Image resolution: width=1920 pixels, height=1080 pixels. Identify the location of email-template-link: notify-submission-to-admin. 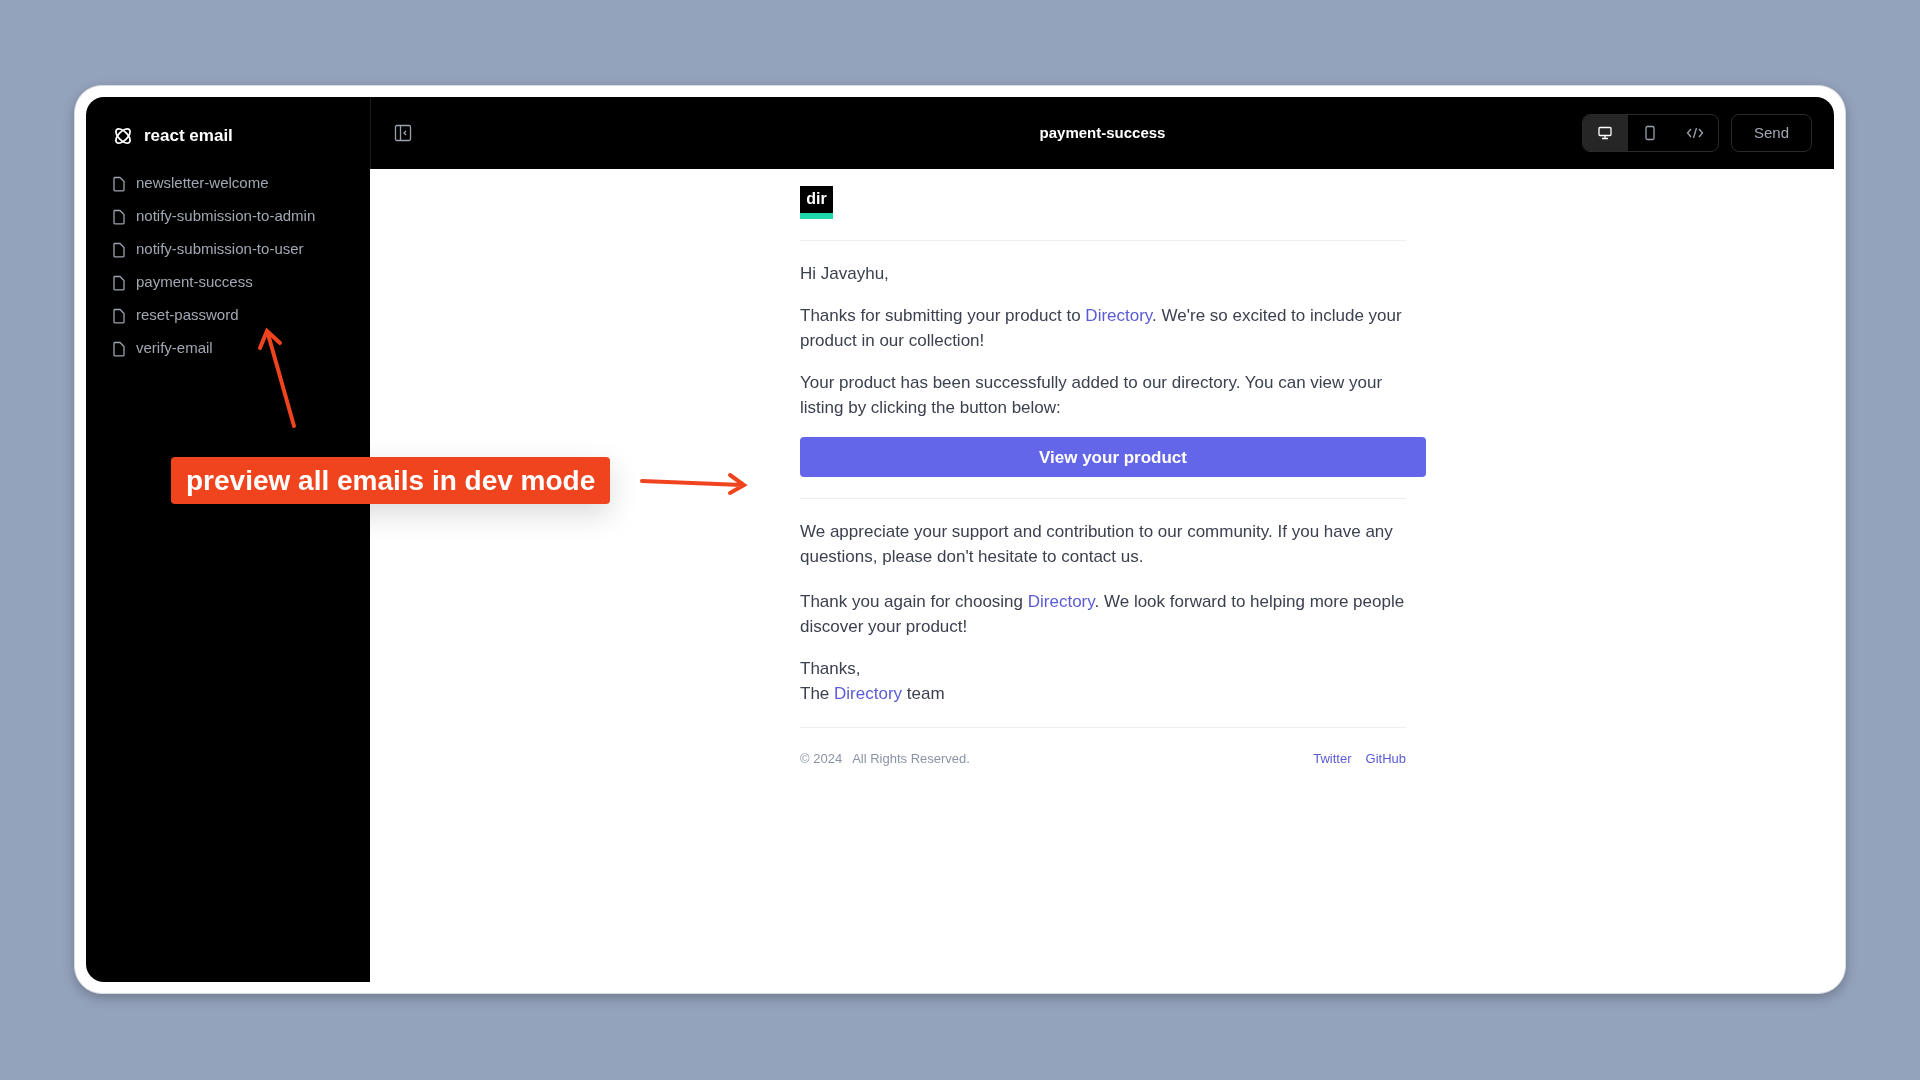
(241, 216).